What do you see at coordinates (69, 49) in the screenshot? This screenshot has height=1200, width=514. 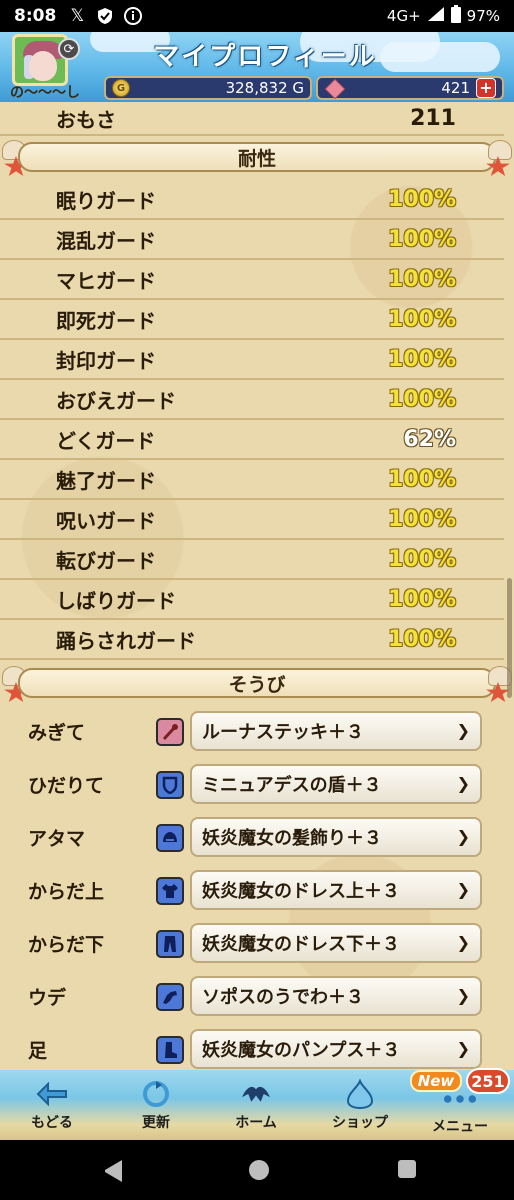 I see `sync-icon: ⟳` at bounding box center [69, 49].